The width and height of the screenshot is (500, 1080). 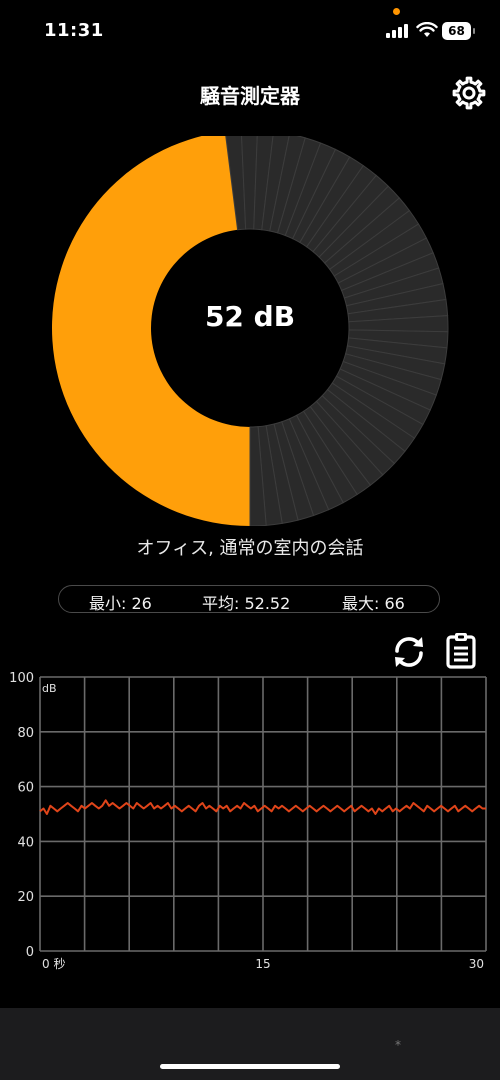 What do you see at coordinates (246, 603) in the screenshot?
I see `stat-avg: 平均: 52.52` at bounding box center [246, 603].